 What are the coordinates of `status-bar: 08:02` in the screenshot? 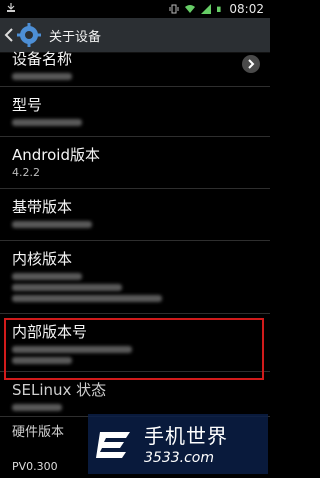 It's located at (135, 9).